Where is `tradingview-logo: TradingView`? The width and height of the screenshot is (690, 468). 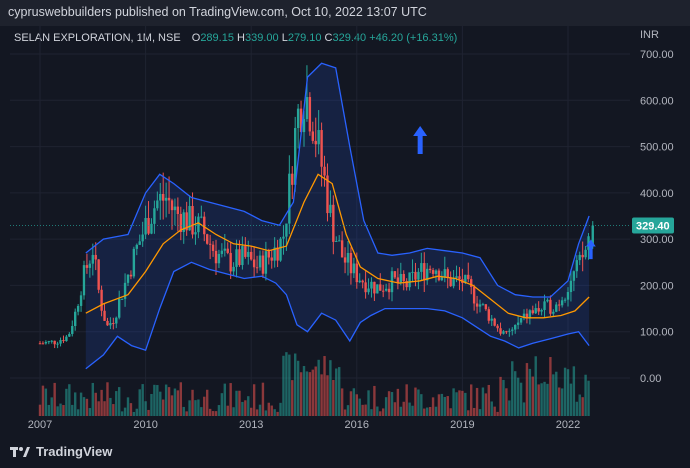 tradingview-logo: TradingView is located at coordinates (61, 451).